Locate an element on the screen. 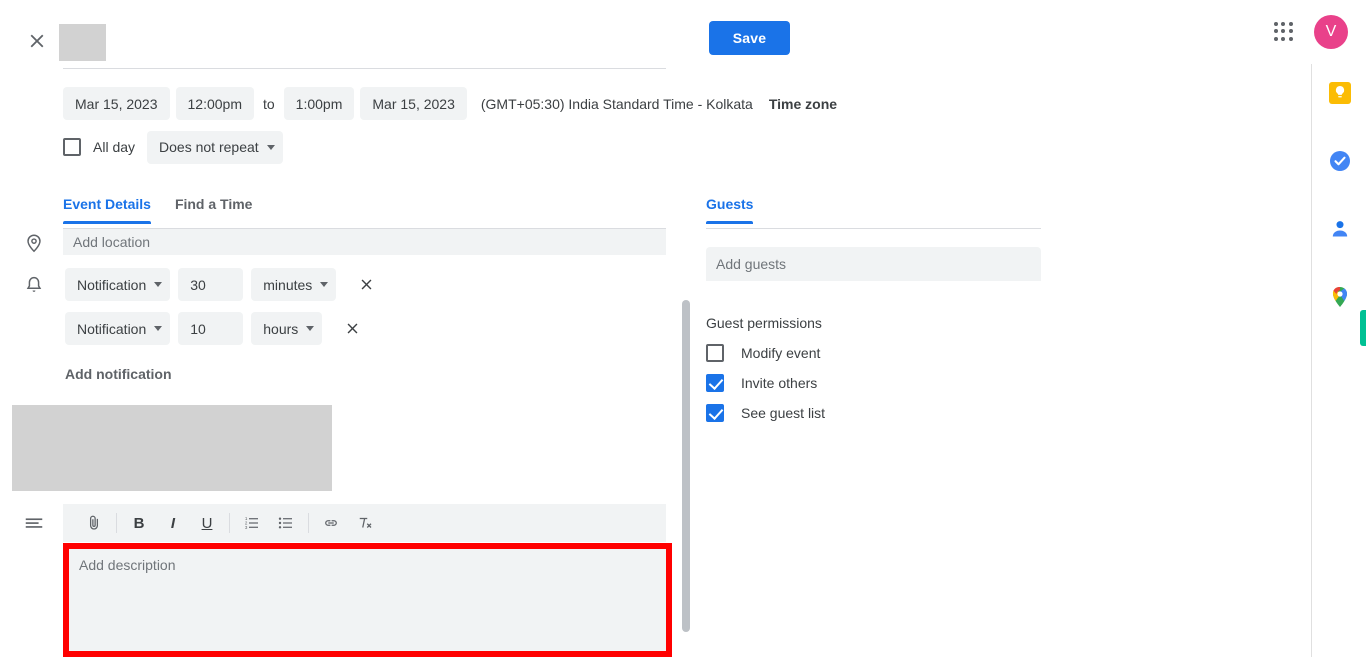 This screenshot has height=657, width=1366. bell-icon is located at coordinates (34, 285).